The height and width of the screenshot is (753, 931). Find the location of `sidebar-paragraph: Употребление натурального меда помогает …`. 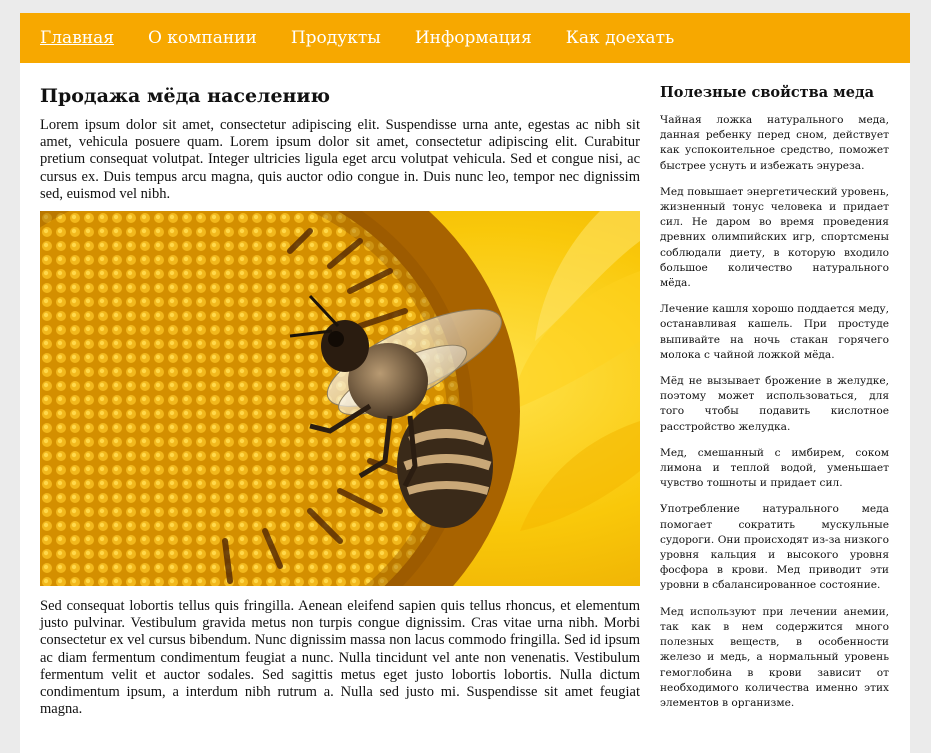

sidebar-paragraph: Употребление натурального меда помогает … is located at coordinates (774, 547).